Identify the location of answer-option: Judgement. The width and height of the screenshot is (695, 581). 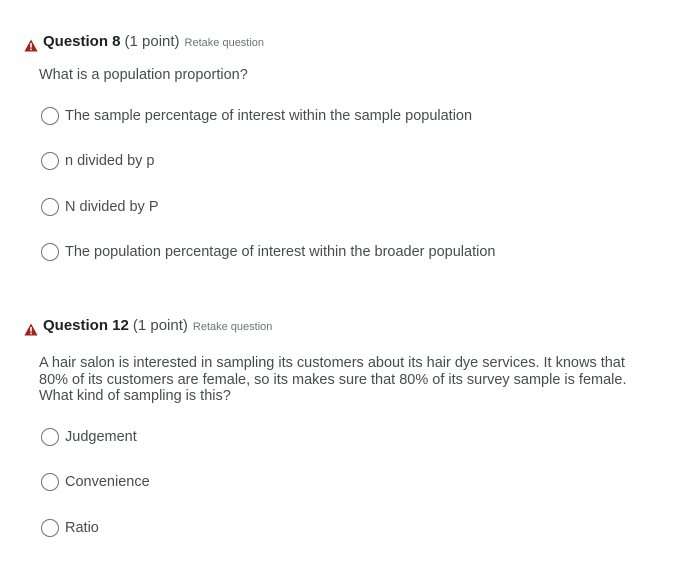
(352, 437).